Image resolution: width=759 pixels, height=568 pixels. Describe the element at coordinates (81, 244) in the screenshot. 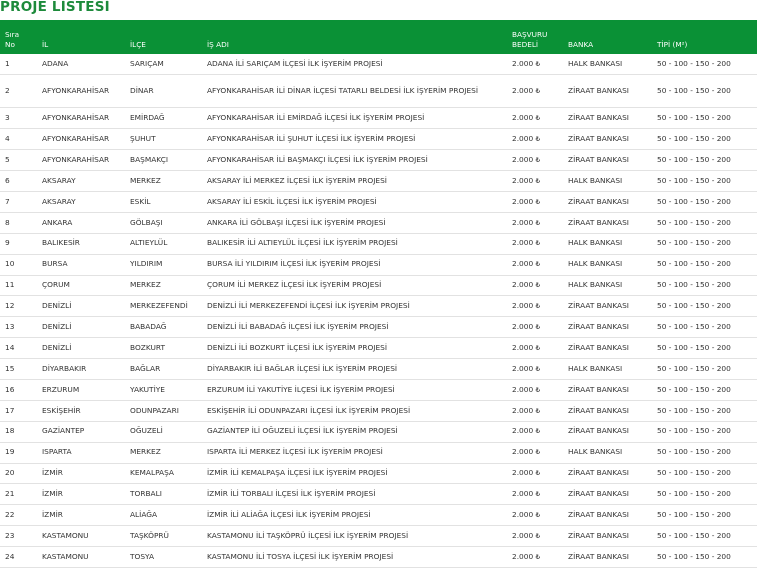

I see `cell-il: BALIKESİR` at that location.